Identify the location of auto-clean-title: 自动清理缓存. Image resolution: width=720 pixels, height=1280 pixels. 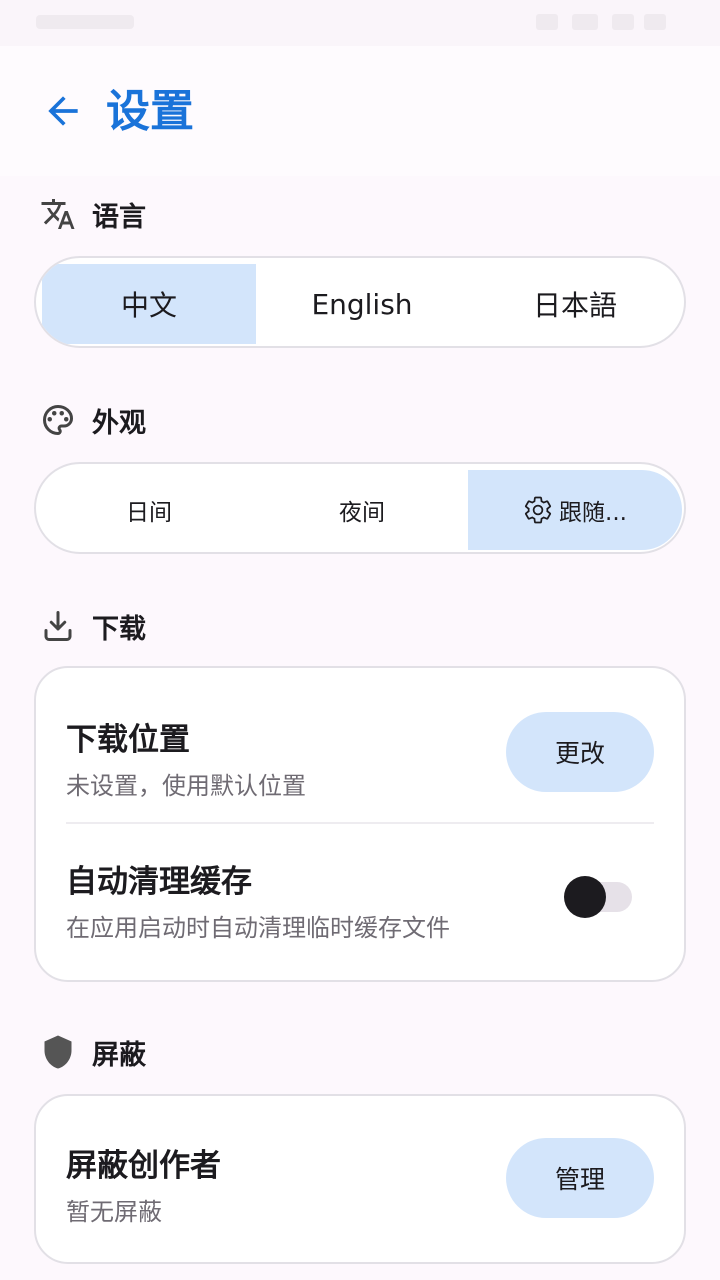
(159, 882).